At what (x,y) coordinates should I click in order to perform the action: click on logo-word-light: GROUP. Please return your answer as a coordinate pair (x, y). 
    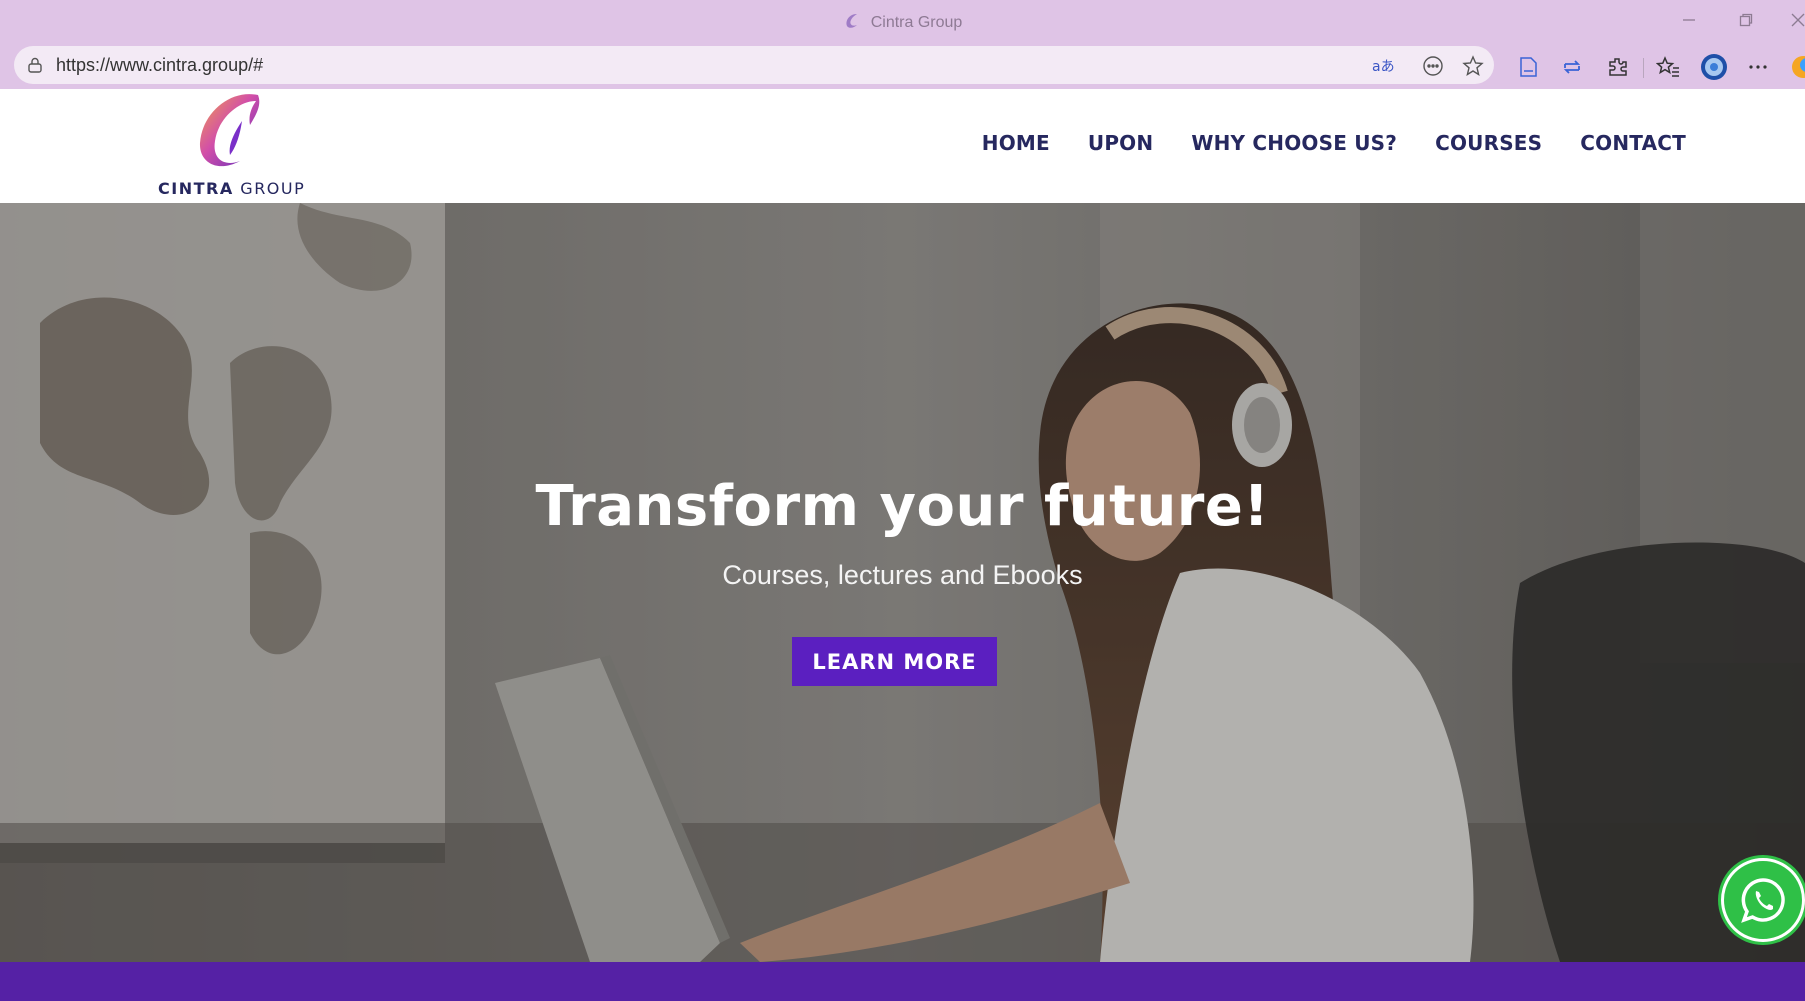
    Looking at the image, I should click on (269, 188).